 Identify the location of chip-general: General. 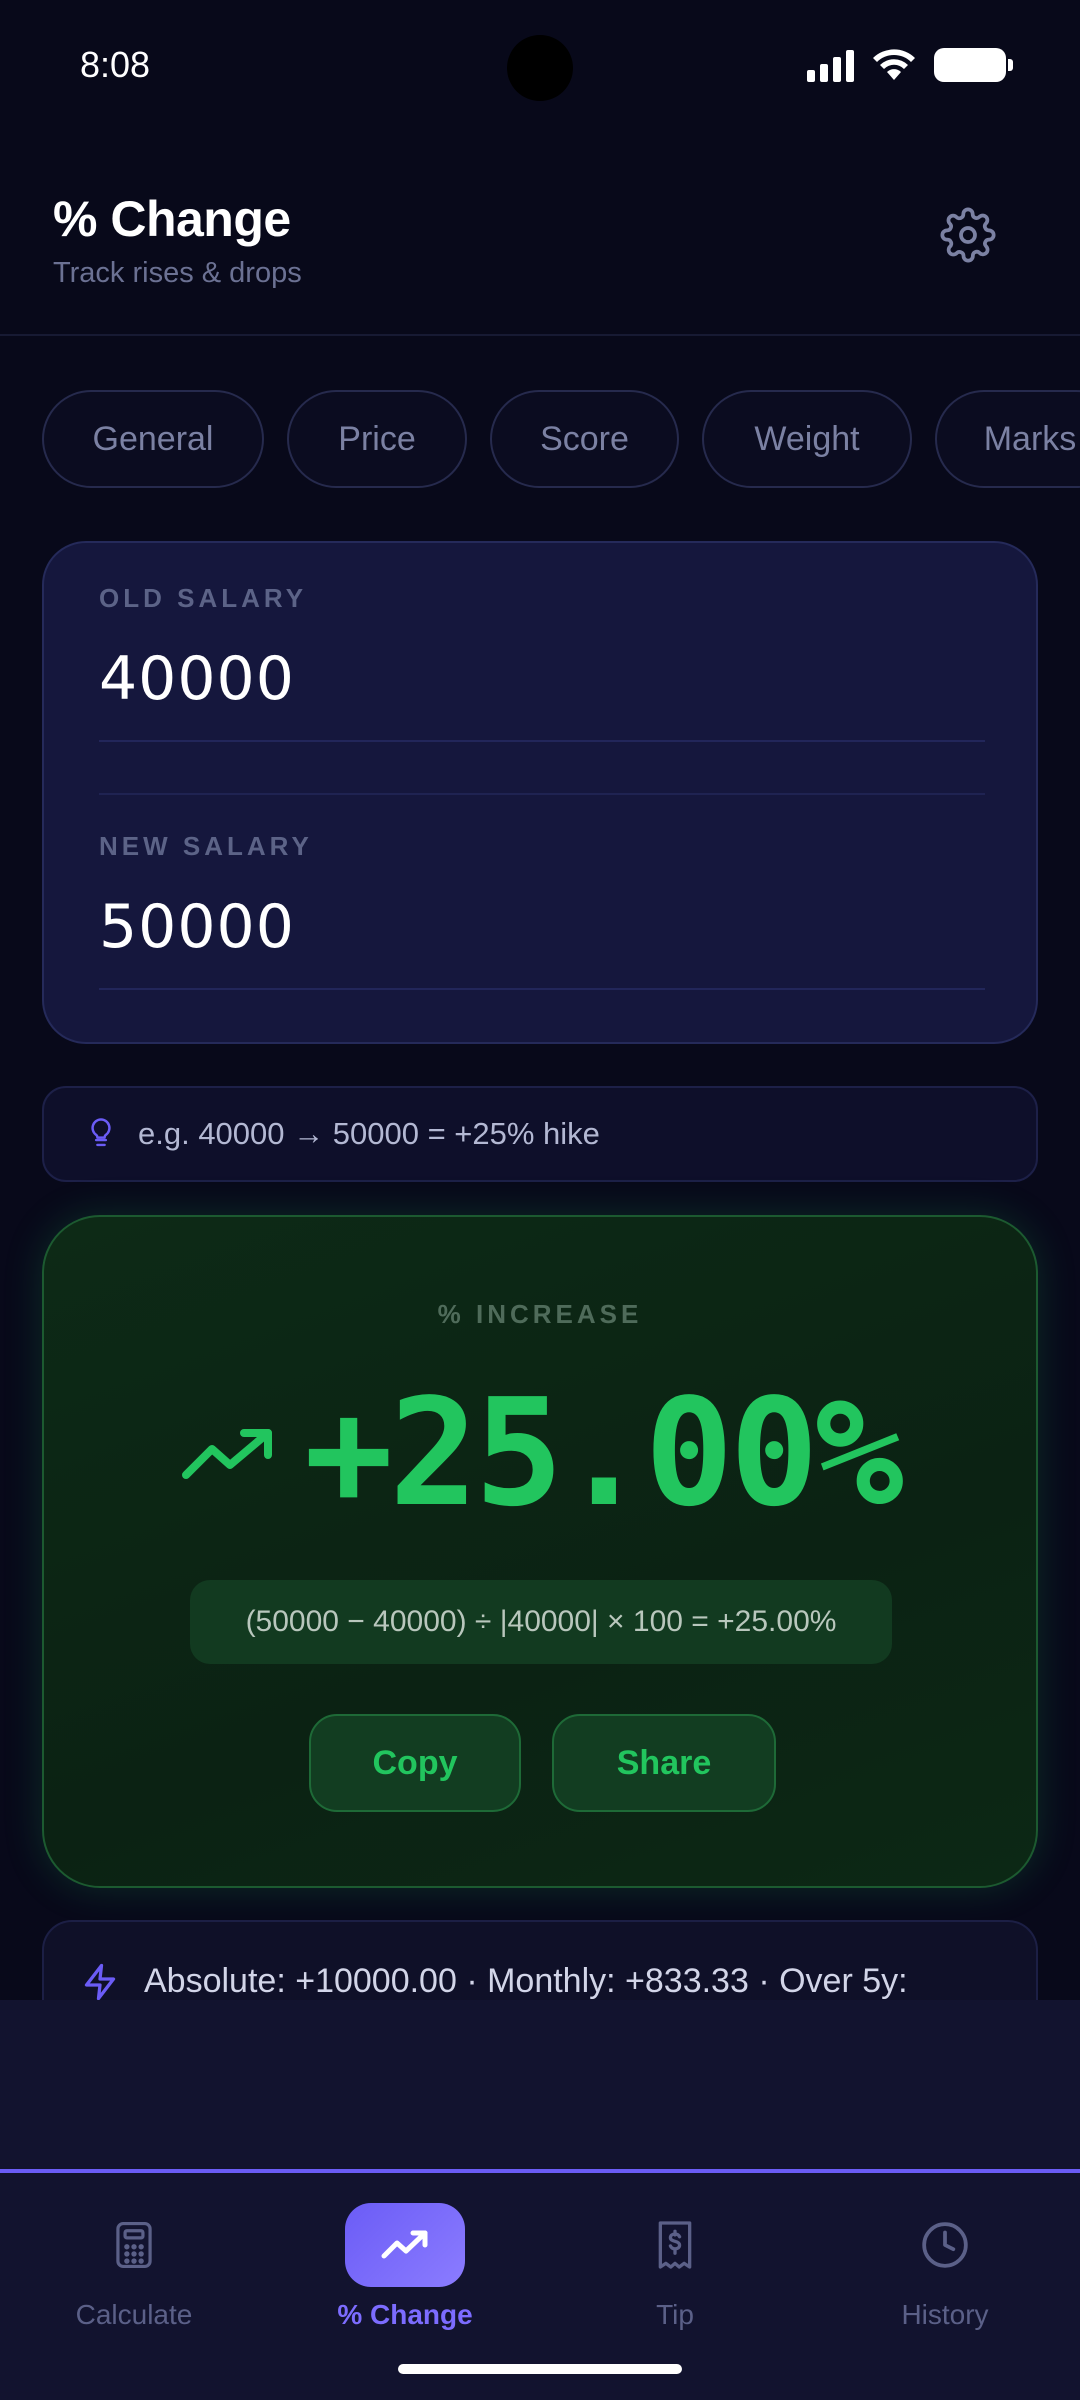
(153, 439).